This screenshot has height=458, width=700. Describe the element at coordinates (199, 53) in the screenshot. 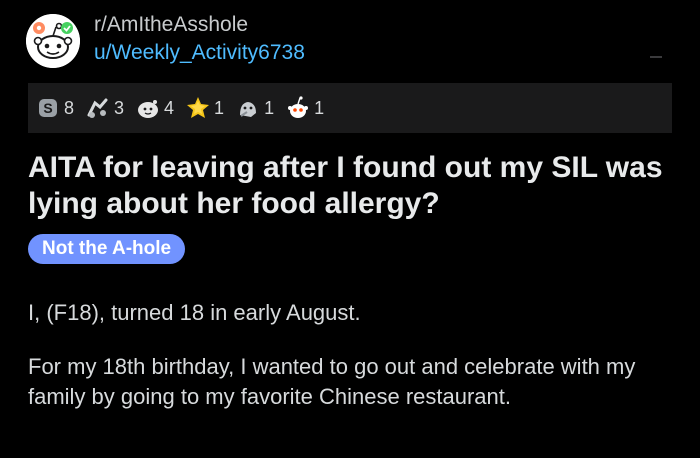

I see `author-username: u/Weekly_Activity6738` at that location.